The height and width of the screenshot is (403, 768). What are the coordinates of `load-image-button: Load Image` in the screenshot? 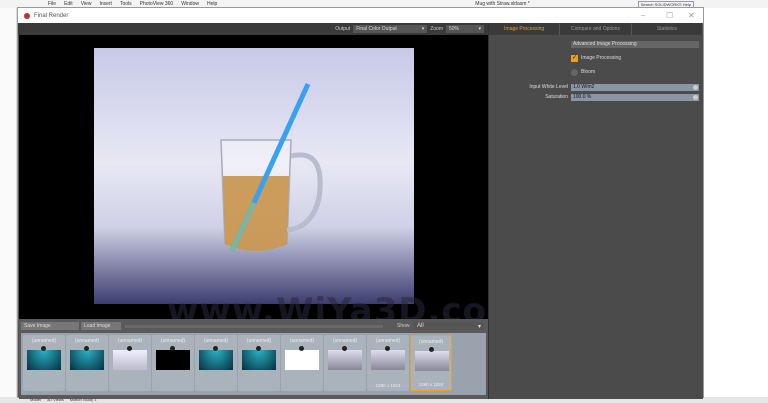 It's located at (101, 326).